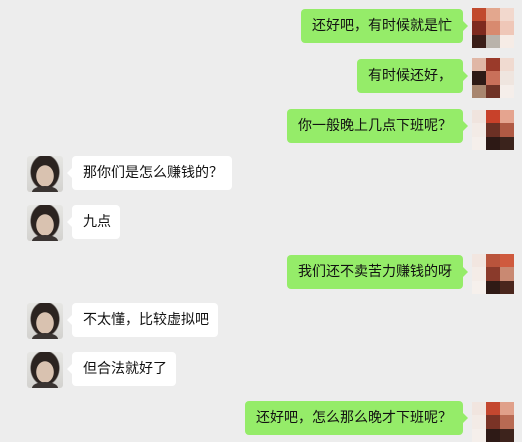  Describe the element at coordinates (377, 272) in the screenshot. I see `sent-message: 我们还不卖苦力赚钱的呀` at that location.